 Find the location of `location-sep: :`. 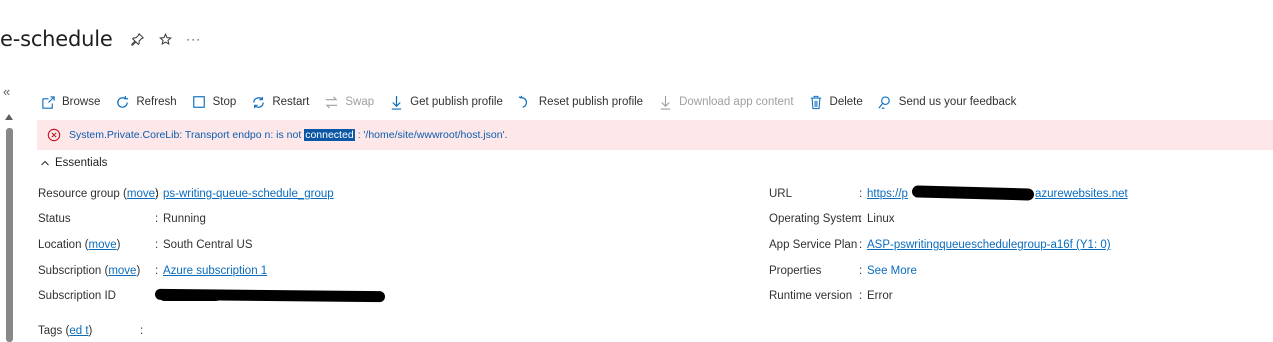

location-sep: : is located at coordinates (157, 245).